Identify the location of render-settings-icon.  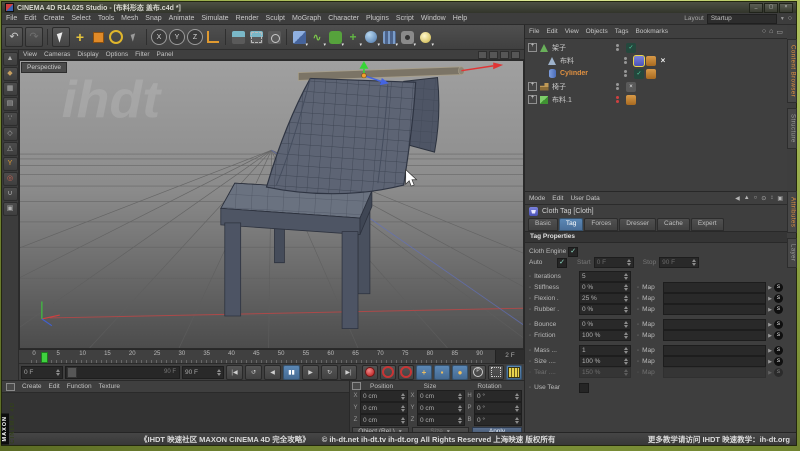
(274, 37).